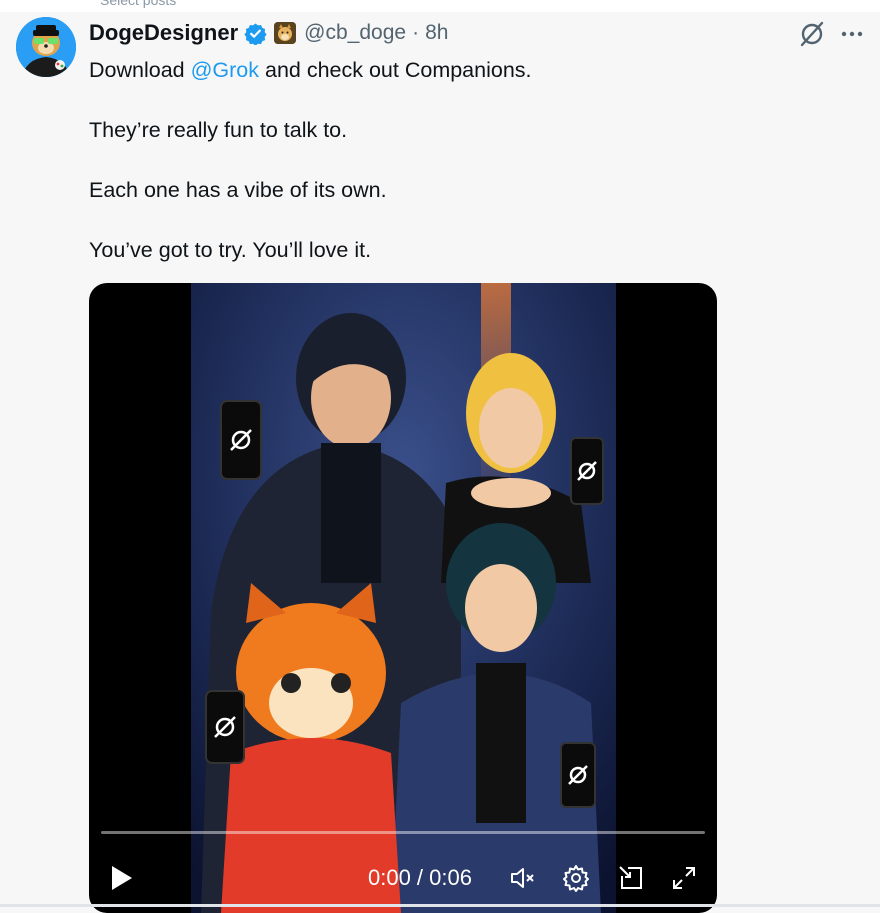 This screenshot has height=913, width=880. What do you see at coordinates (395, 70) in the screenshot?
I see `text-suffix: and check out Companions.` at bounding box center [395, 70].